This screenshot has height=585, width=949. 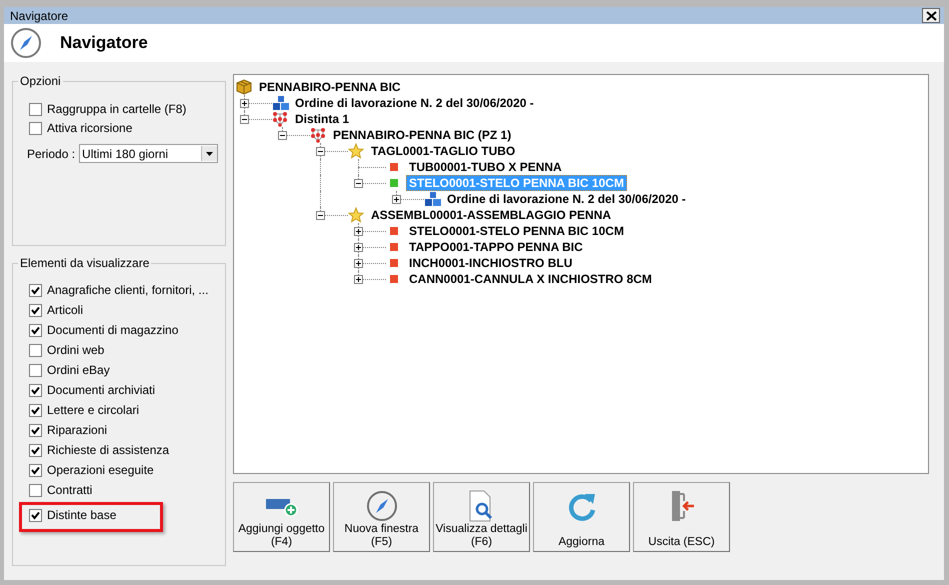 I want to click on tree-item: INCH0001-INCHIOSTRO BLU, so click(x=491, y=263).